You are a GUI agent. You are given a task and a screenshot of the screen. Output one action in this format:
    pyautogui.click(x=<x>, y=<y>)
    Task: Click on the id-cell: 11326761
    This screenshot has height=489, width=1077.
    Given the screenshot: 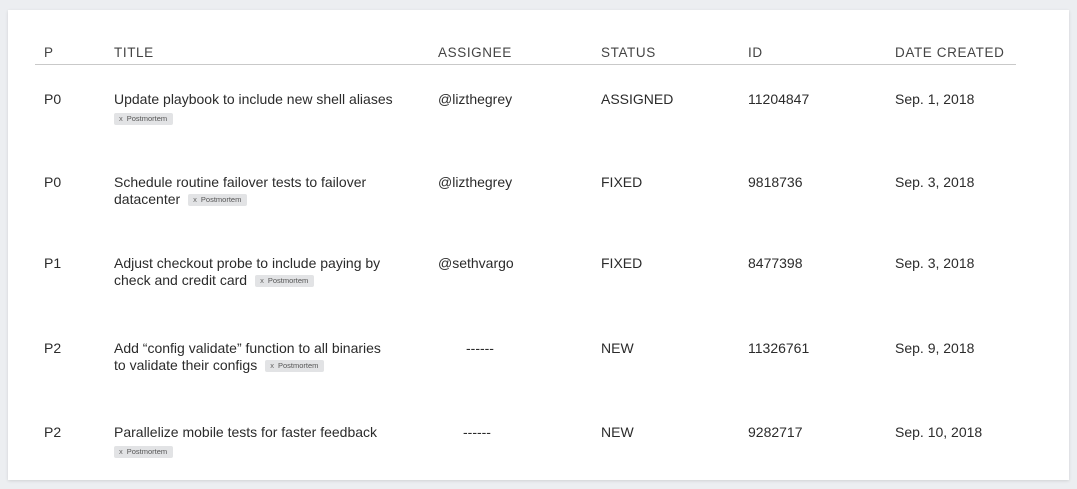 What is the action you would take?
    pyautogui.click(x=778, y=348)
    